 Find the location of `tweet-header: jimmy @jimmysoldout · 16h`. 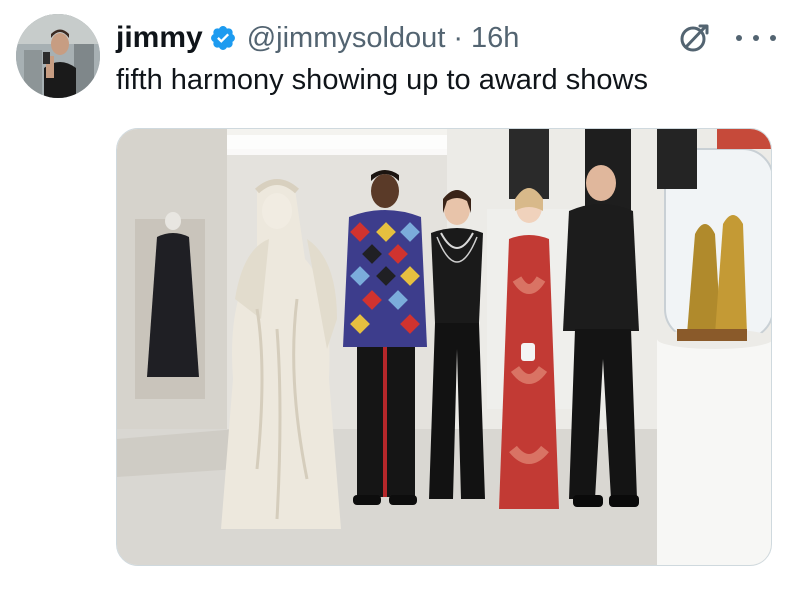

tweet-header: jimmy @jimmysoldout · 16h is located at coordinates (317, 38).